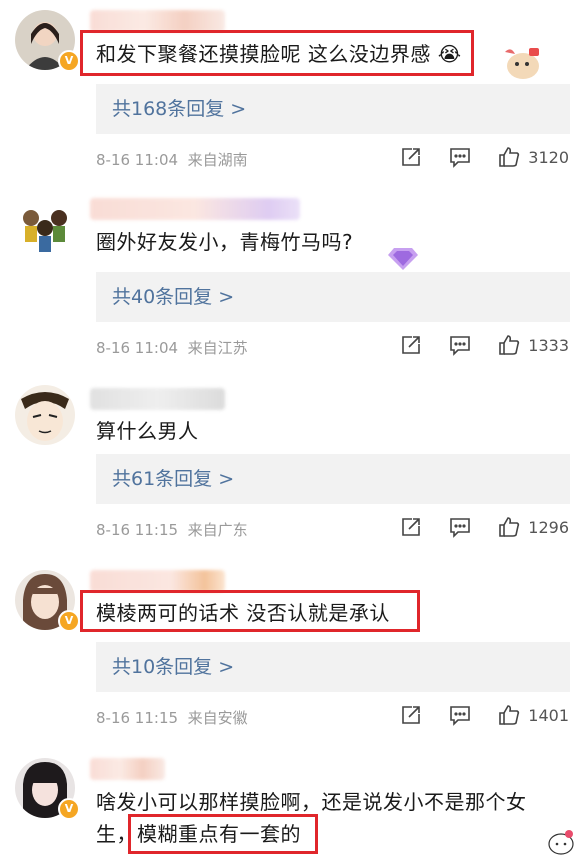 The width and height of the screenshot is (579, 858). Describe the element at coordinates (179, 109) in the screenshot. I see `replies-link: 共168条回复 >` at that location.